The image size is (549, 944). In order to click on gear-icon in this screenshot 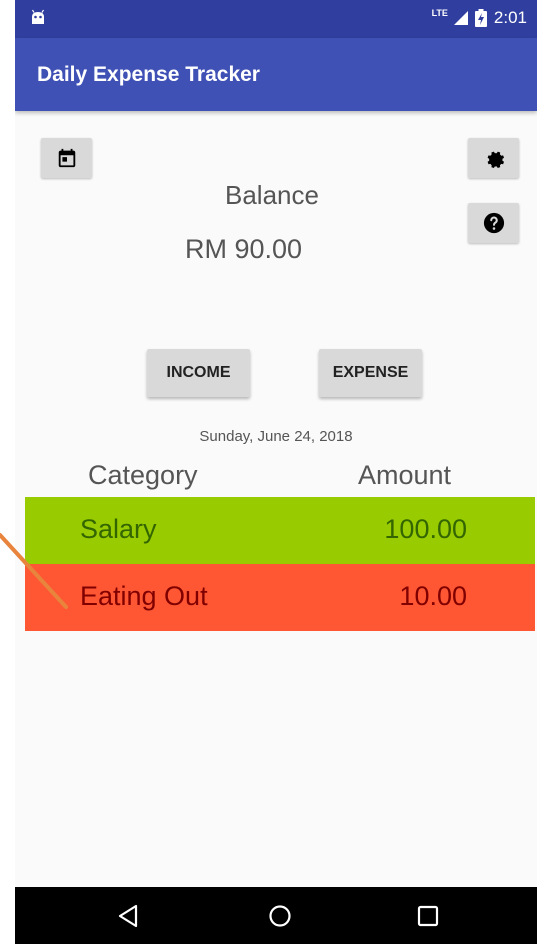, I will do `click(495, 159)`.